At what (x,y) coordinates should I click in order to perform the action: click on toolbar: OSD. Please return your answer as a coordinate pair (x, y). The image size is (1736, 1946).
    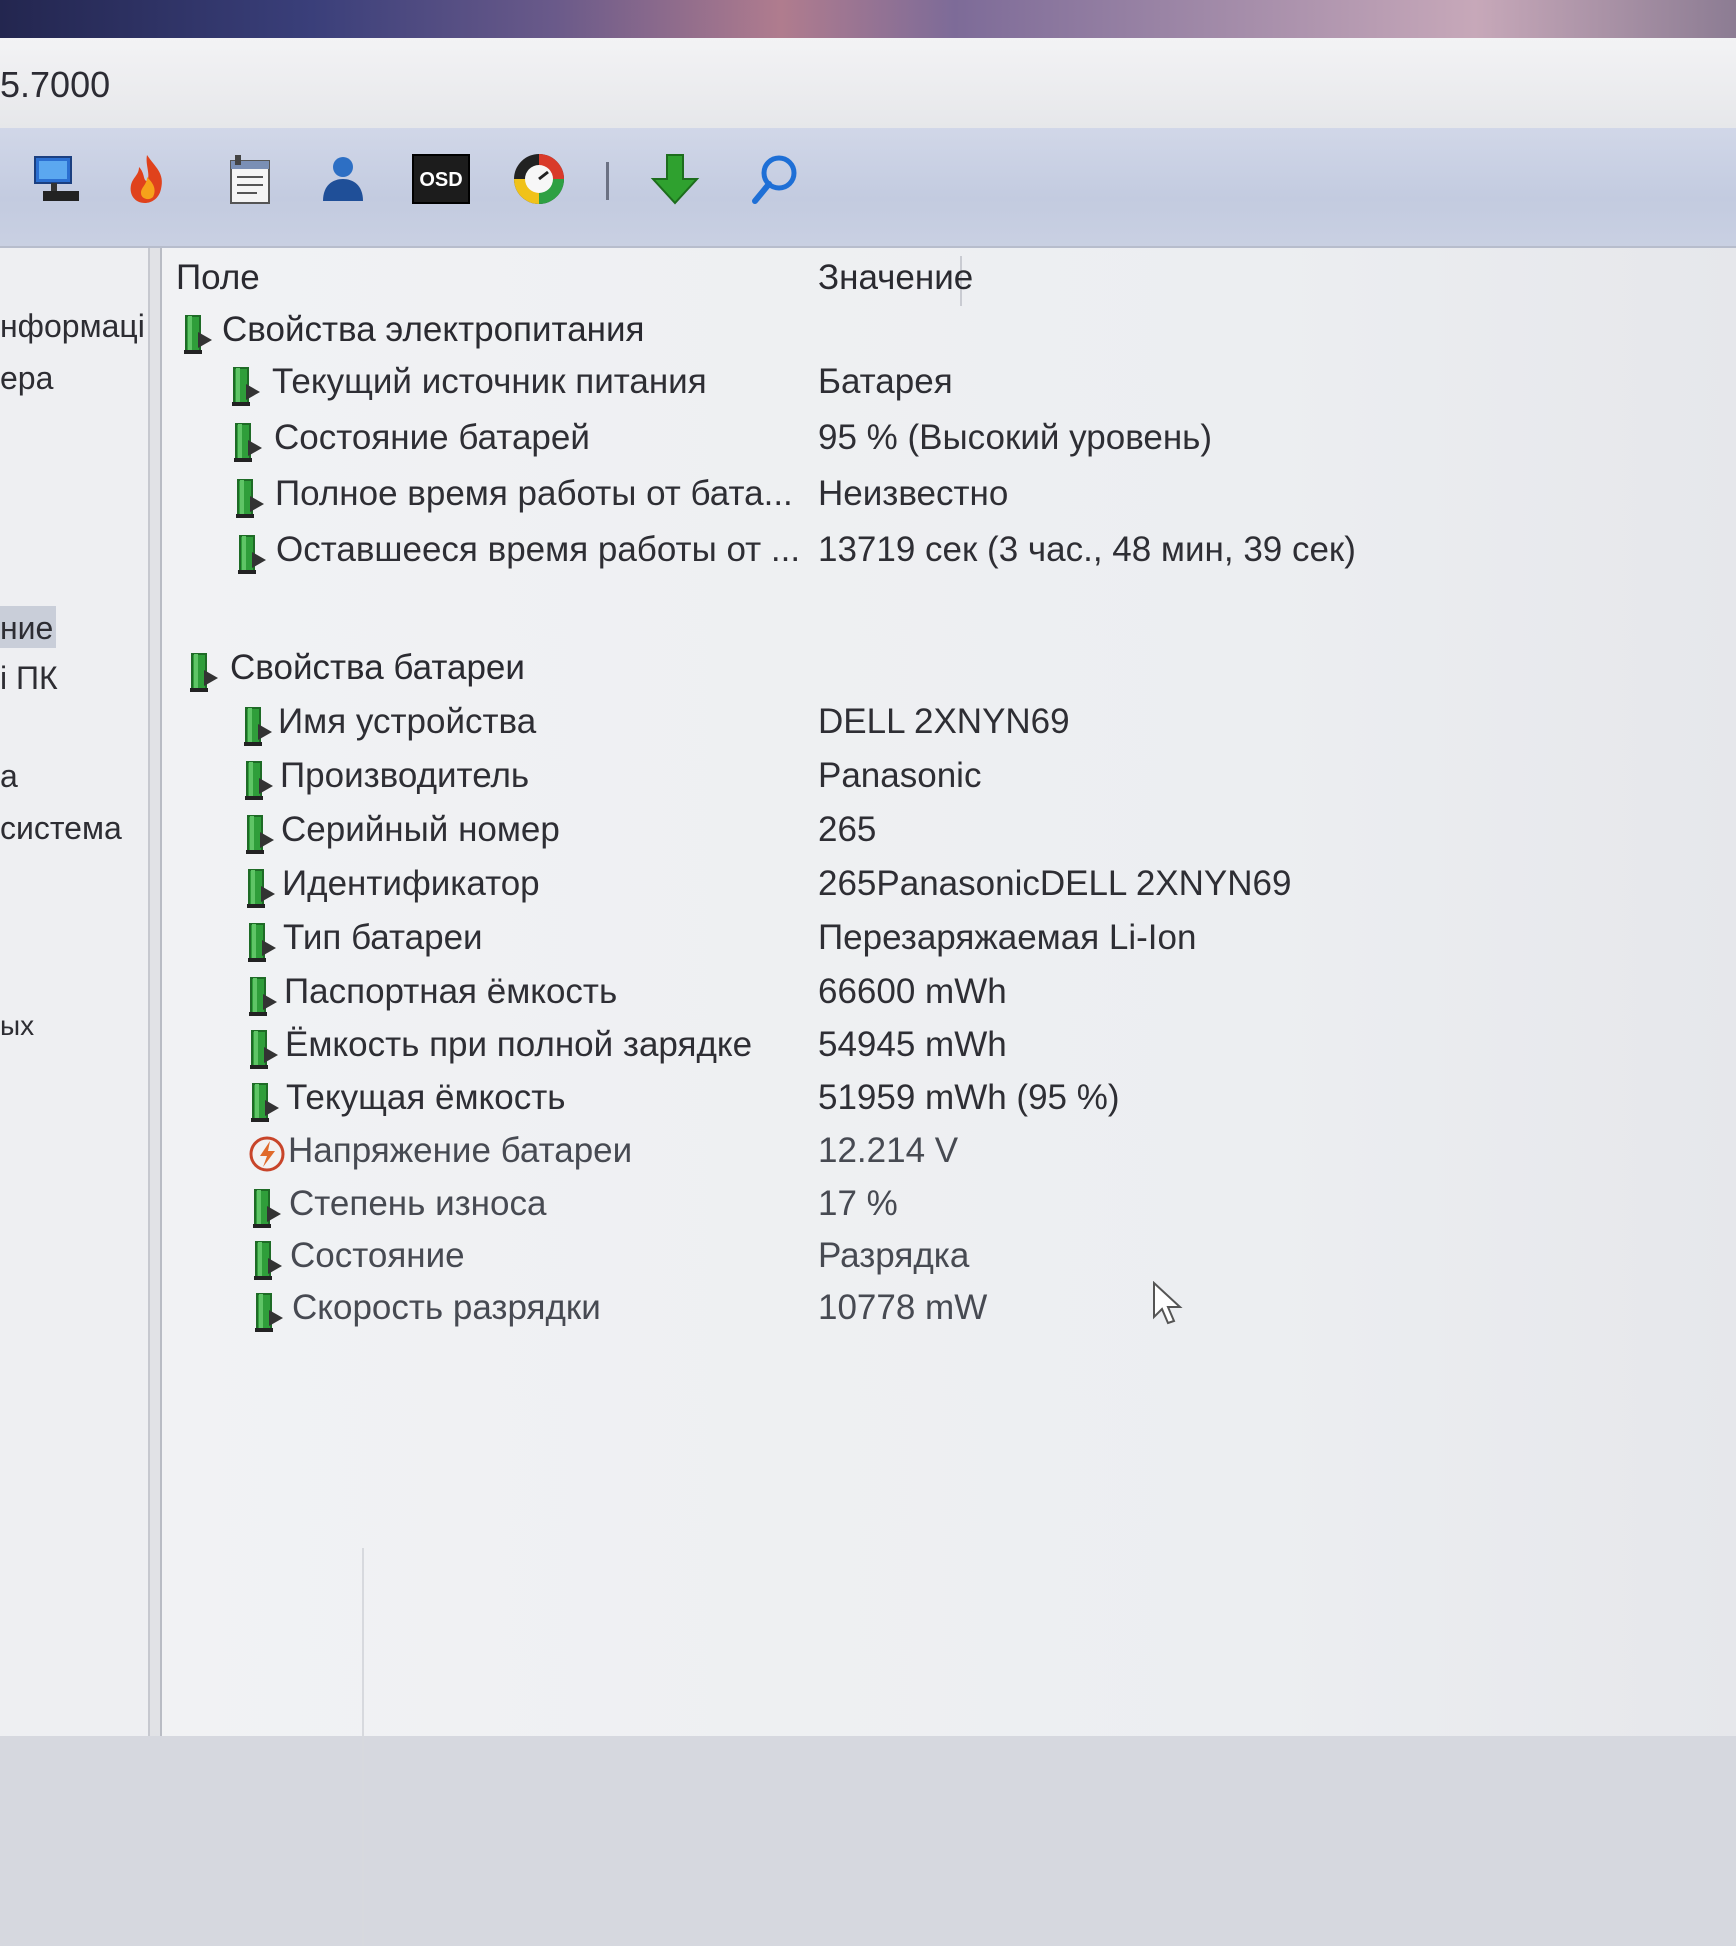
    Looking at the image, I should click on (868, 188).